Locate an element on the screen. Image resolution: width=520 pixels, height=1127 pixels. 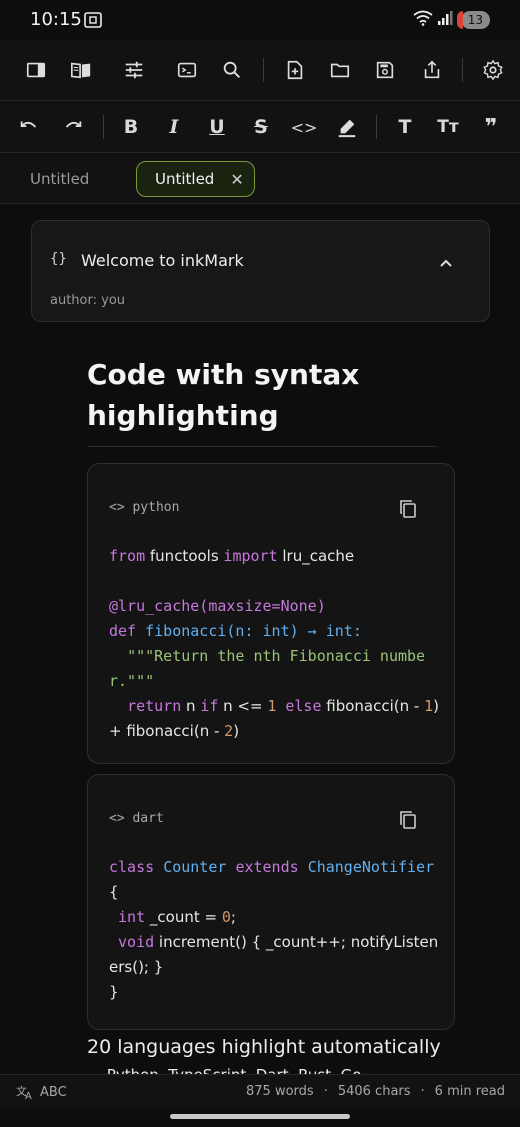
code-token: void is located at coordinates (132, 942).